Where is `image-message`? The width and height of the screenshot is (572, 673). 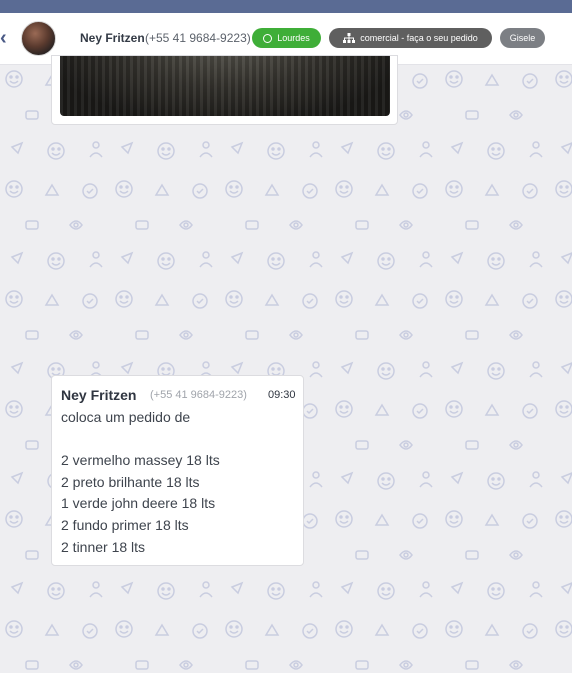
image-message is located at coordinates (224, 90).